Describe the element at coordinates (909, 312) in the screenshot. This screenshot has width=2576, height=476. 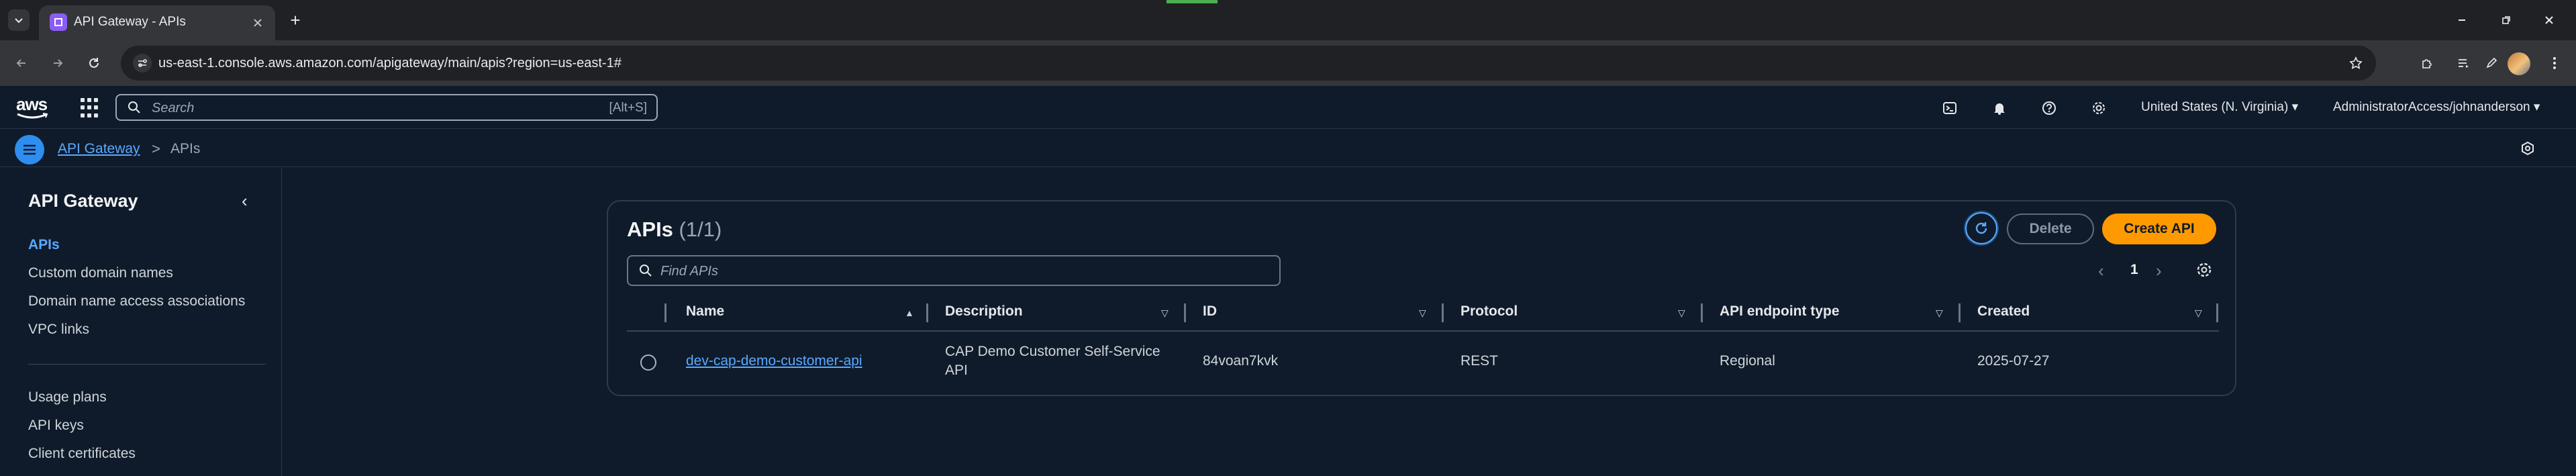
I see `sort-ascending-icon: ▲` at that location.